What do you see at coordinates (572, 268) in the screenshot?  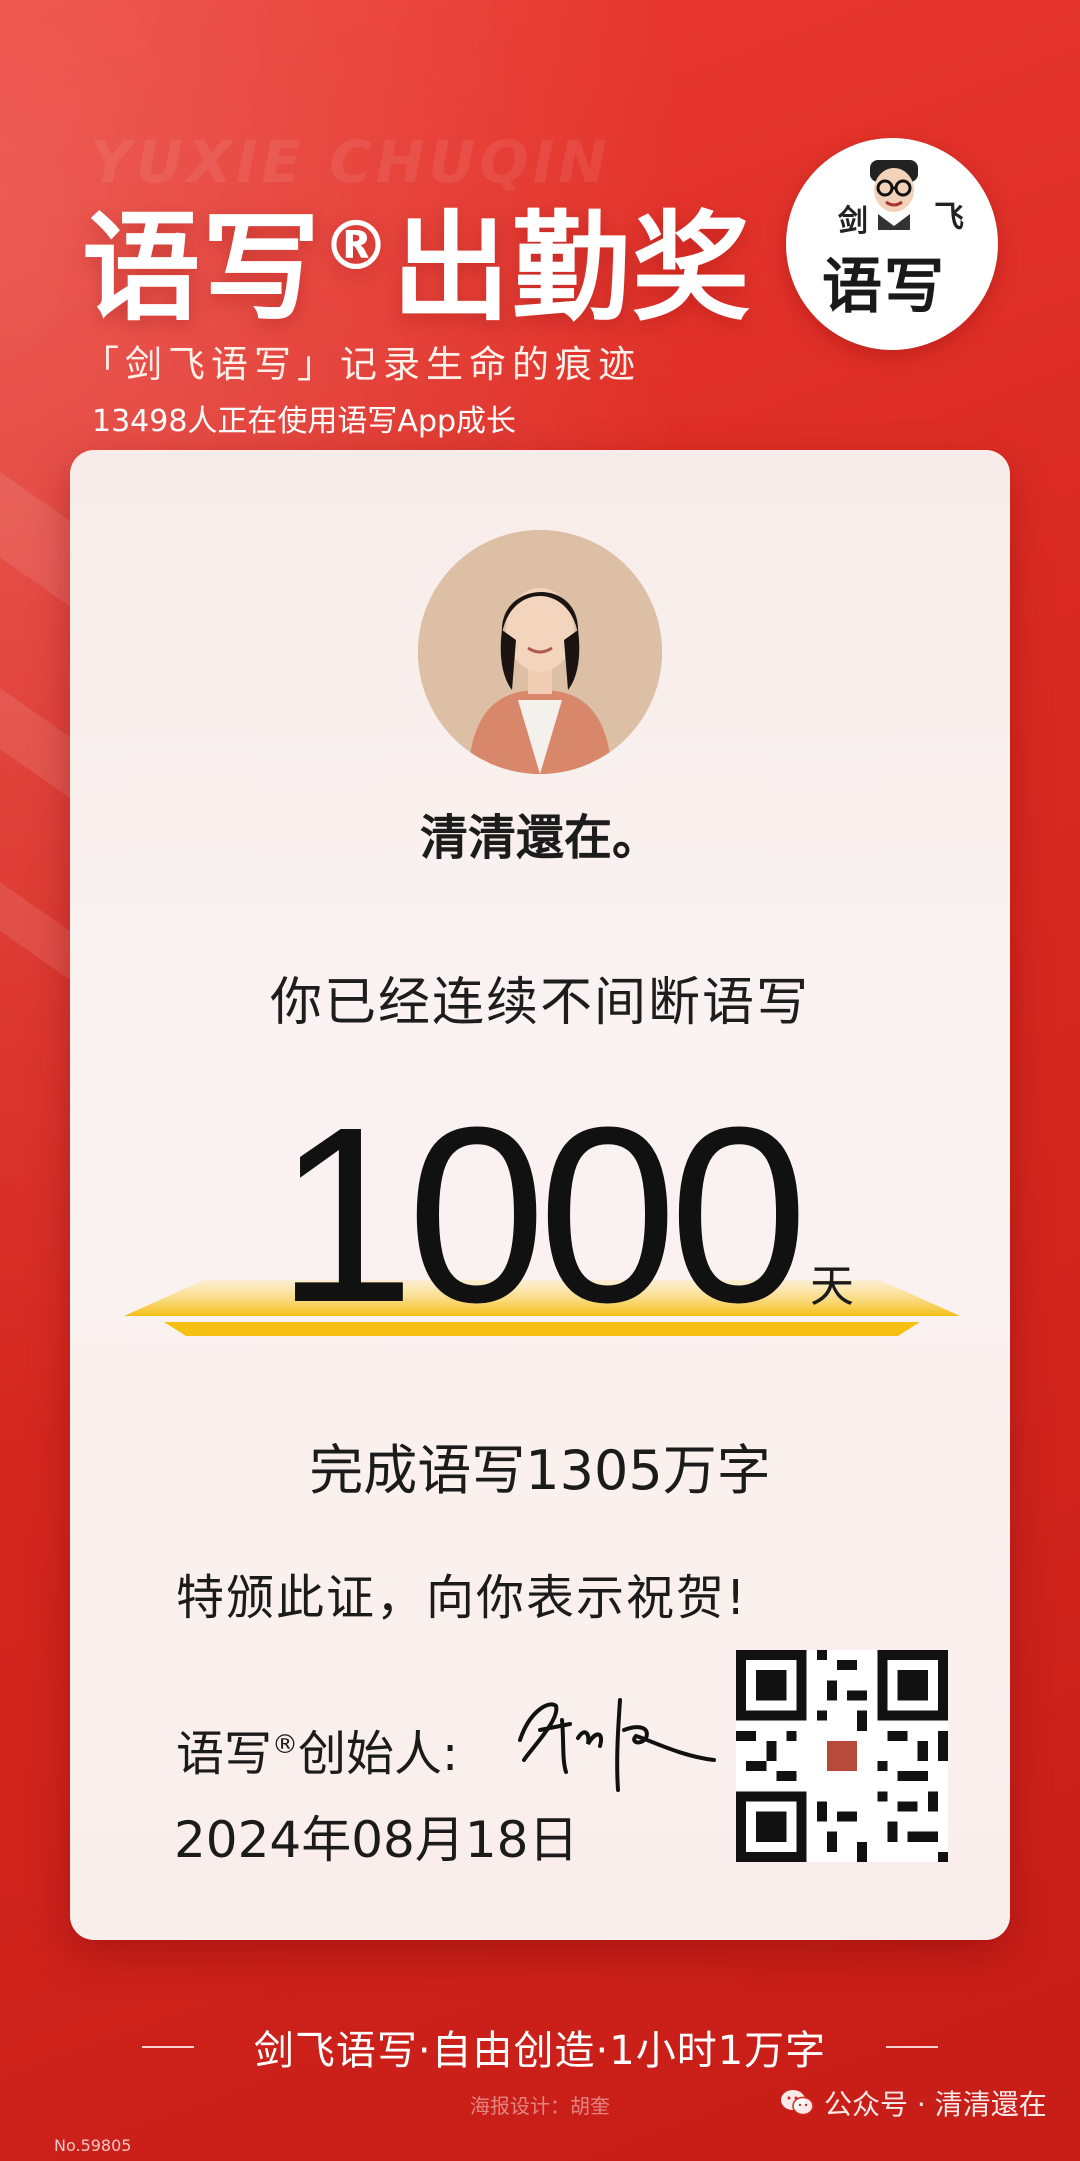 I see `title-tail: 出勤奖` at bounding box center [572, 268].